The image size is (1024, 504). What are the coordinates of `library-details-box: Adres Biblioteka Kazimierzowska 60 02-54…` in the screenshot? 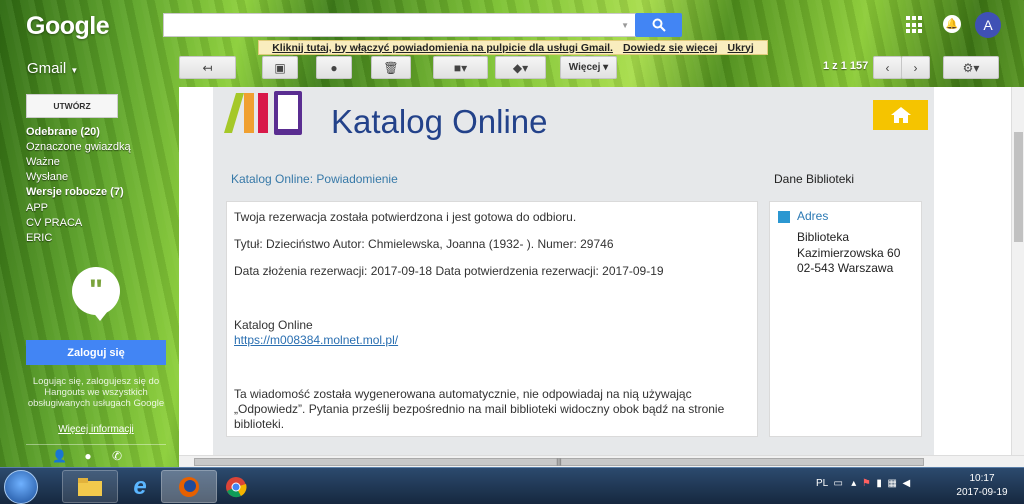 It's located at (845, 319).